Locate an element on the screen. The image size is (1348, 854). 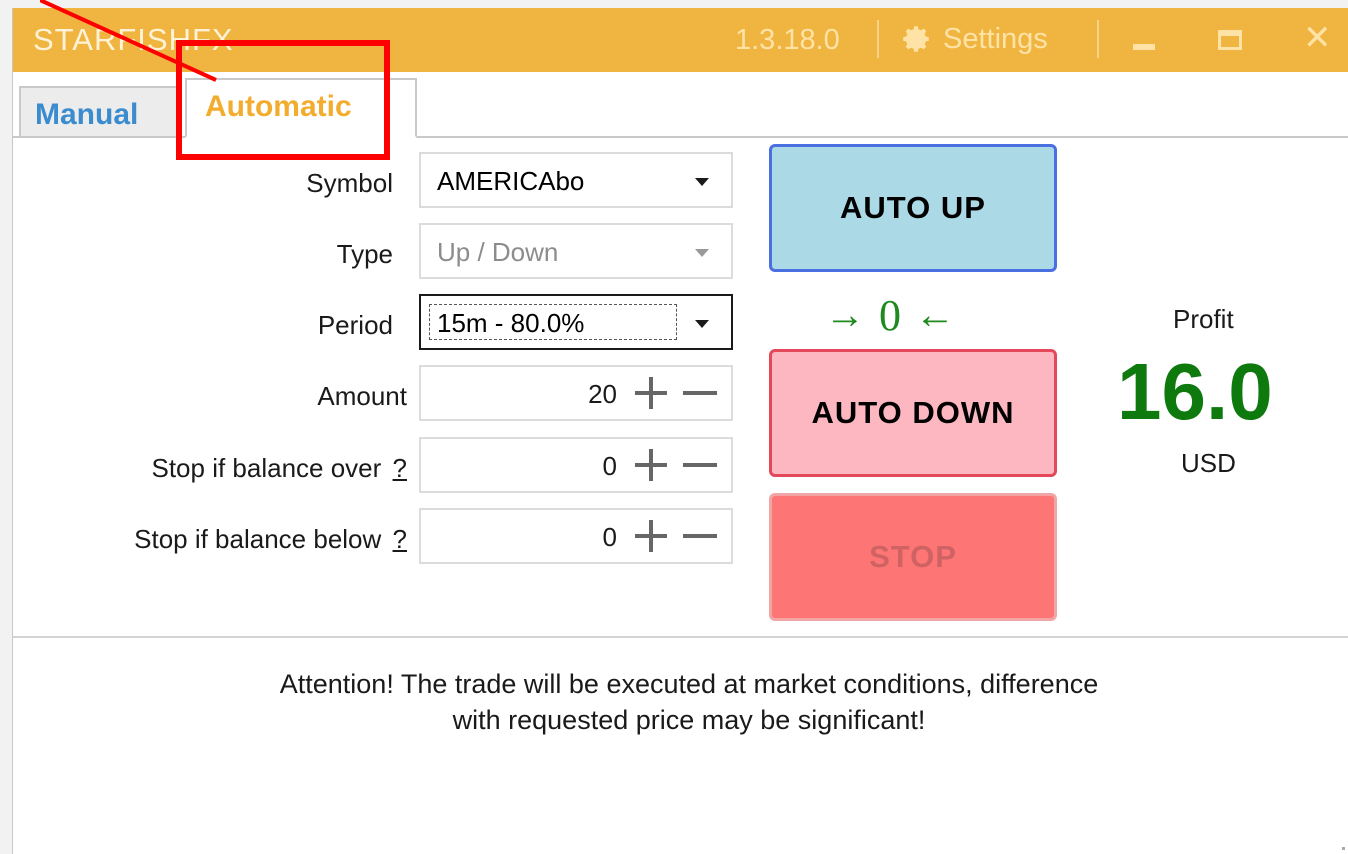
stop-button: STOP is located at coordinates (913, 557).